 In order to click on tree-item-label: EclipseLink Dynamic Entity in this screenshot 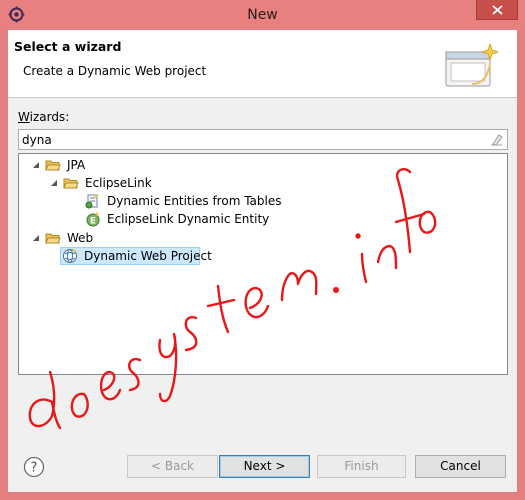, I will do `click(188, 219)`.